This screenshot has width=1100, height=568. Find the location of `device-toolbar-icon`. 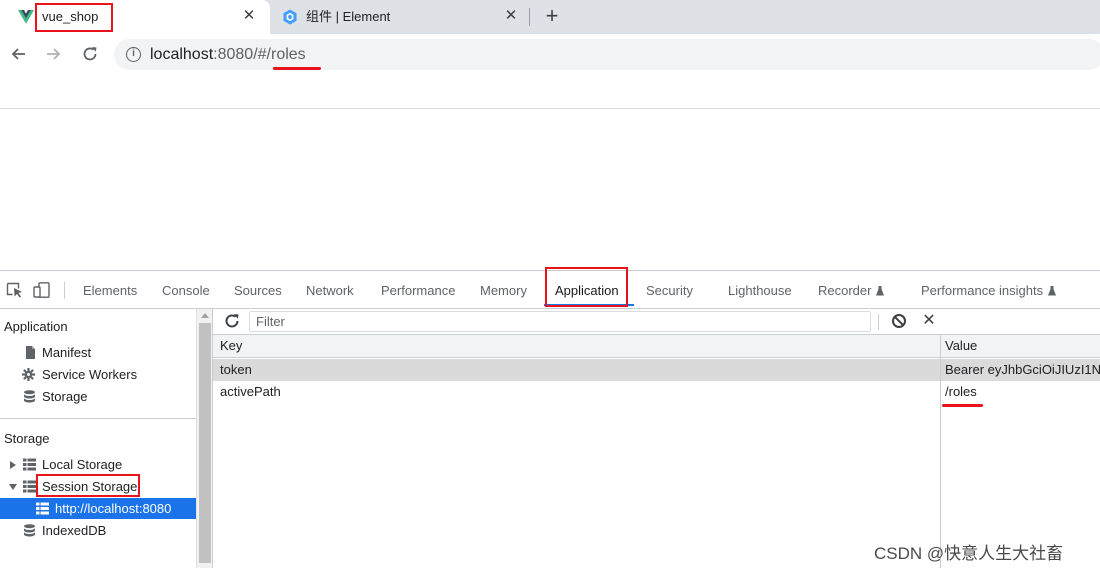

device-toolbar-icon is located at coordinates (42, 290).